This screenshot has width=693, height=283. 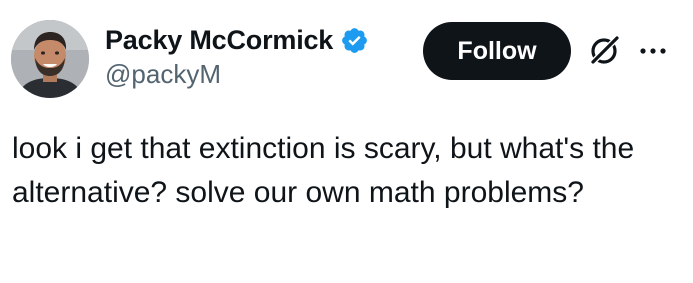 What do you see at coordinates (219, 40) in the screenshot?
I see `author-display-name: Packy McCormick` at bounding box center [219, 40].